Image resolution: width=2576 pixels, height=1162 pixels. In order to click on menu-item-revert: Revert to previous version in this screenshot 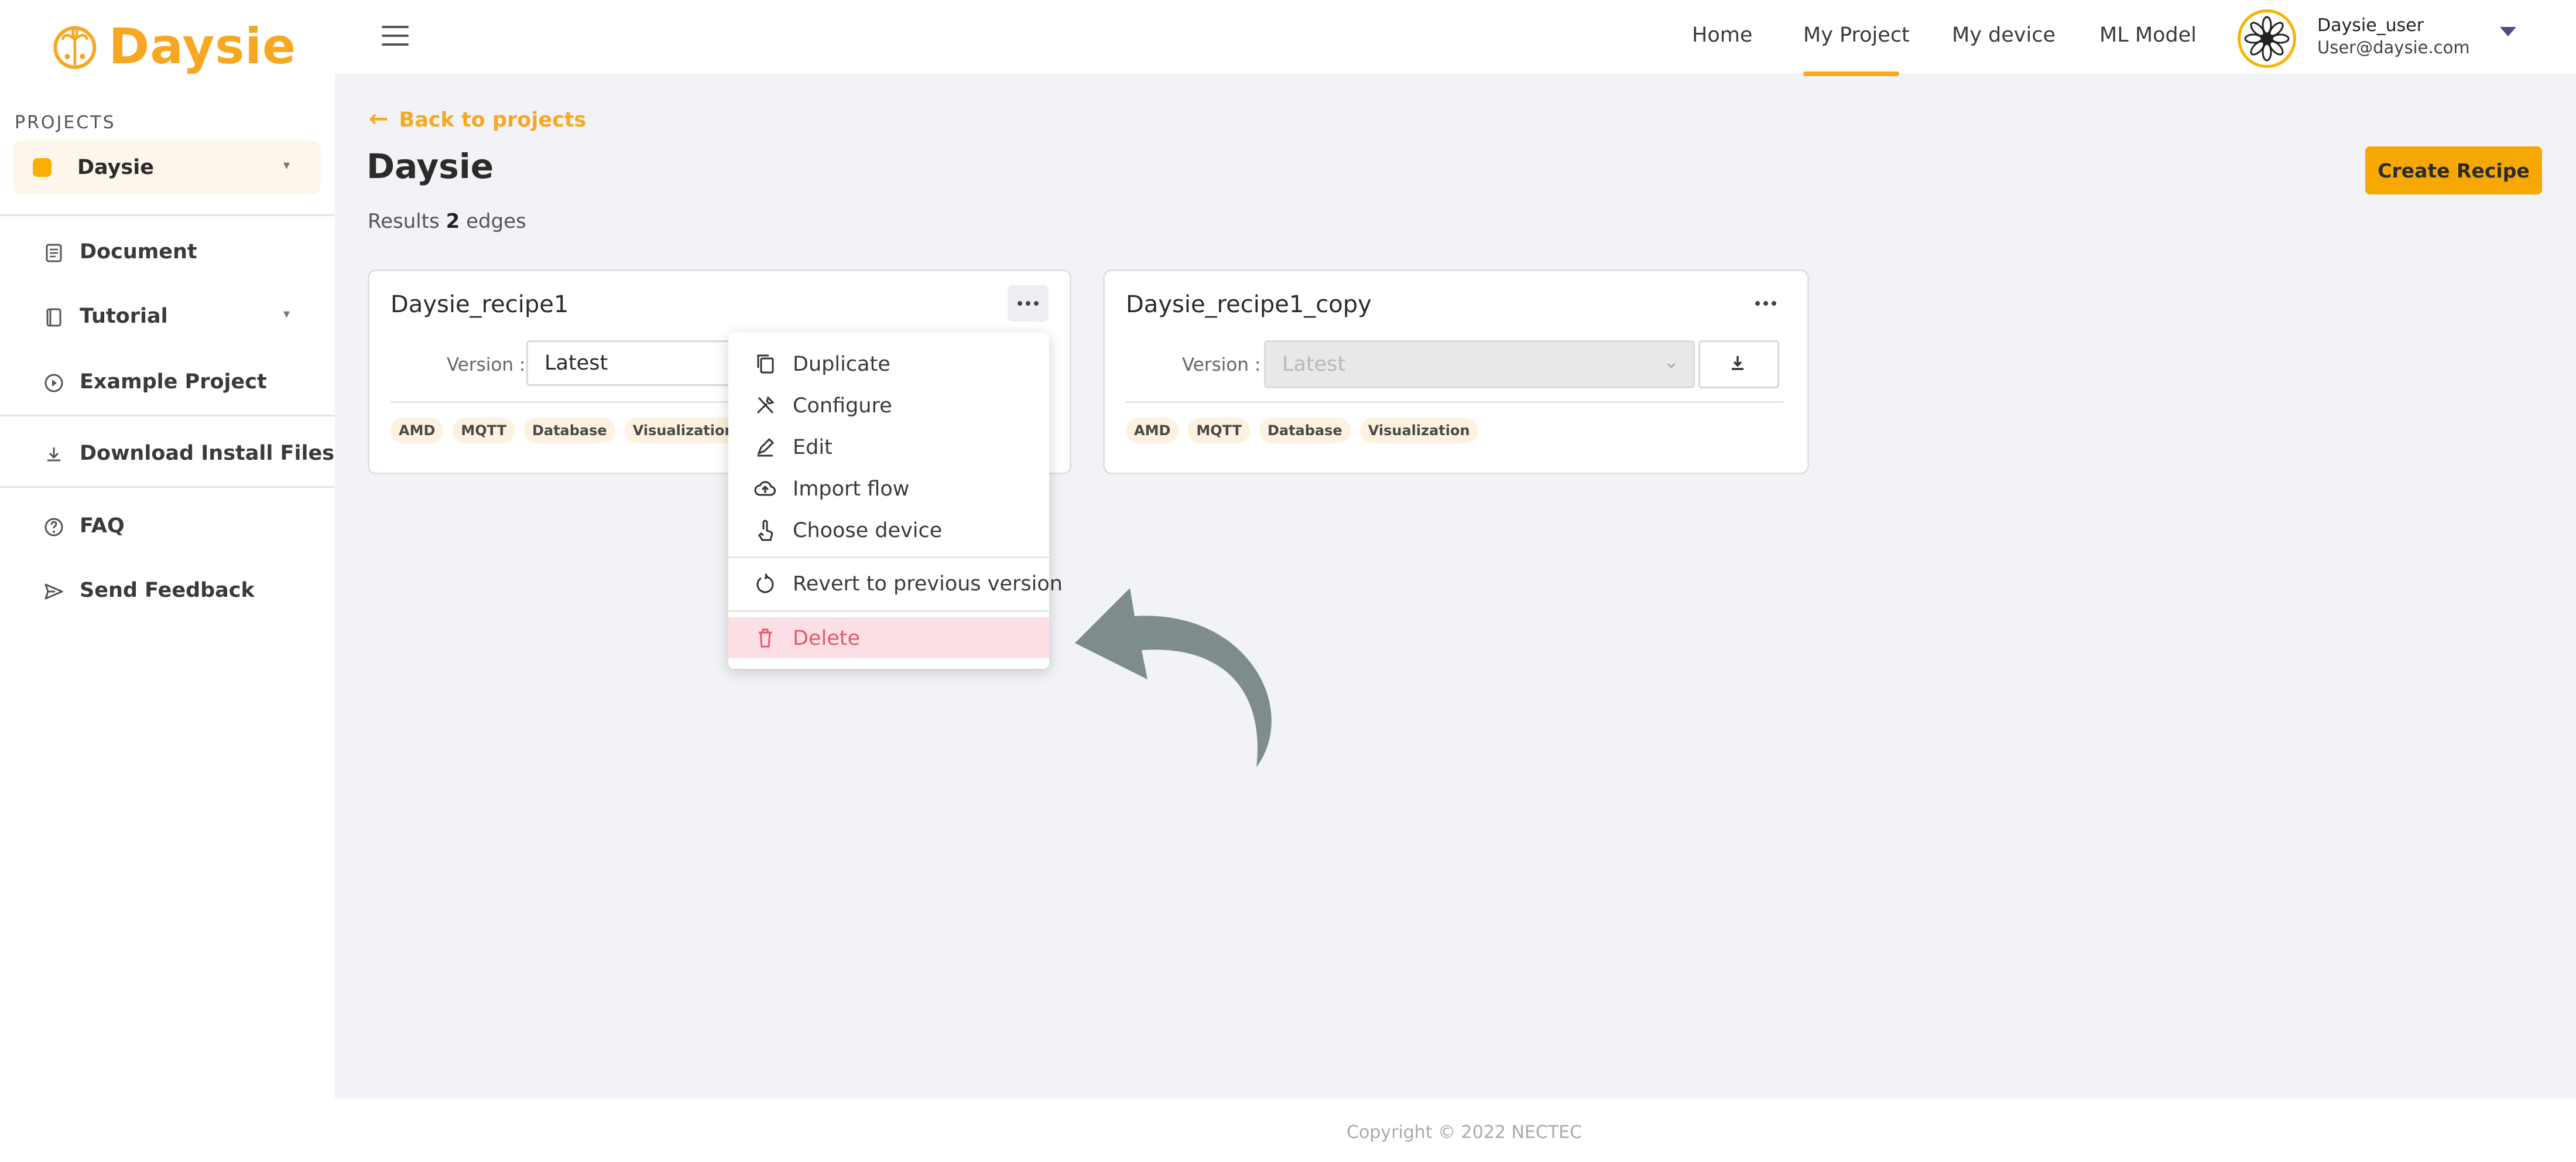, I will do `click(895, 583)`.